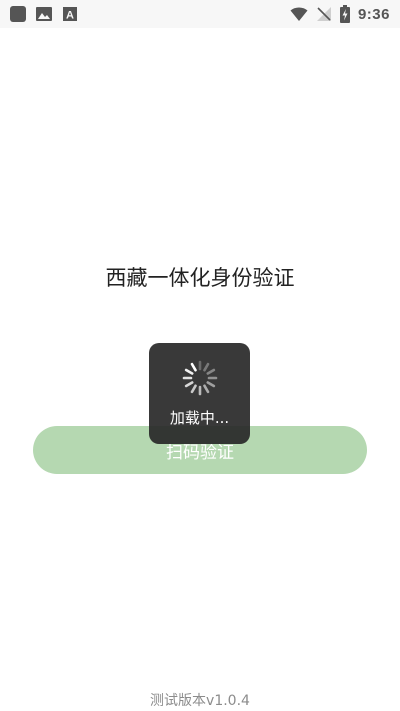 Image resolution: width=400 pixels, height=711 pixels. I want to click on a-badge-icon: A, so click(70, 14).